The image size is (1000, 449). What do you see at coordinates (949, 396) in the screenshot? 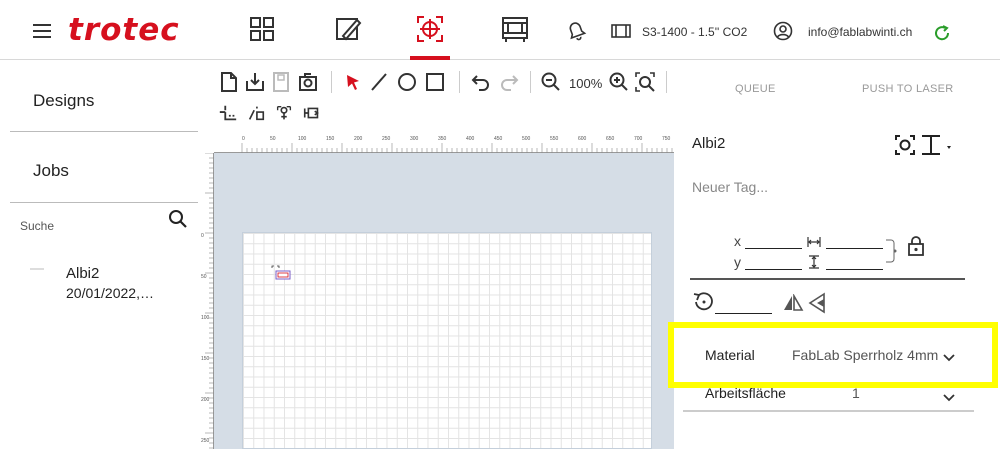
I see `chevron-down-icon` at bounding box center [949, 396].